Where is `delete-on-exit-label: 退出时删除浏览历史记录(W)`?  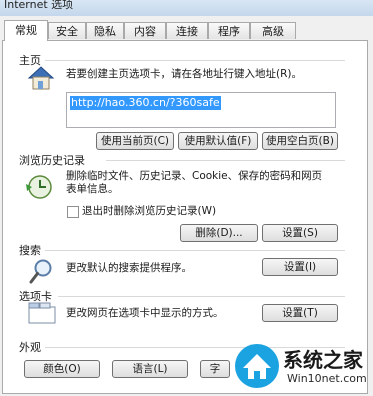 delete-on-exit-label: 退出时删除浏览历史记录(W) is located at coordinates (149, 211).